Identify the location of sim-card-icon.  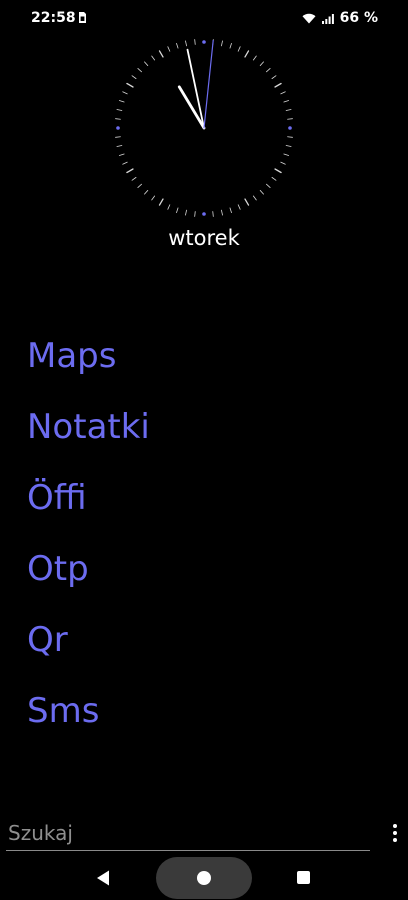
(82, 17).